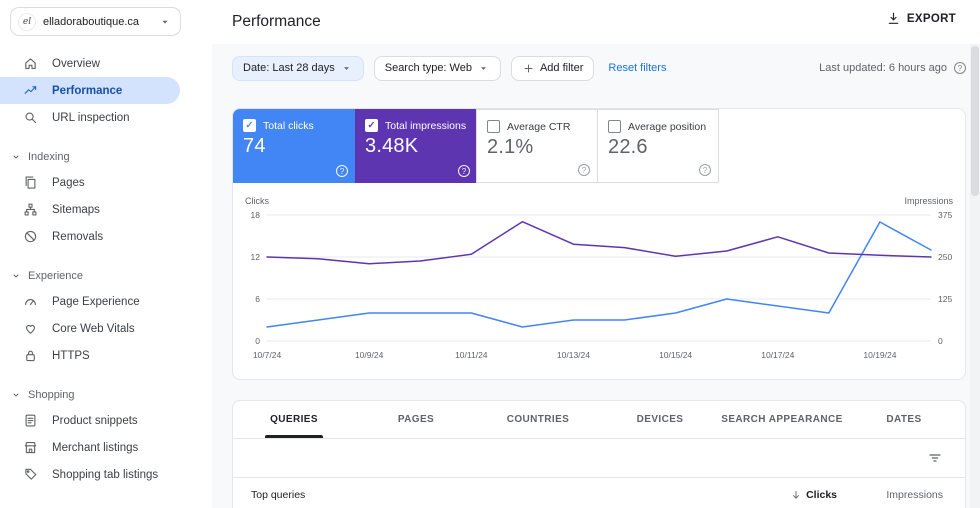 This screenshot has width=980, height=508. Describe the element at coordinates (561, 68) in the screenshot. I see `chip-label: Add filter` at that location.